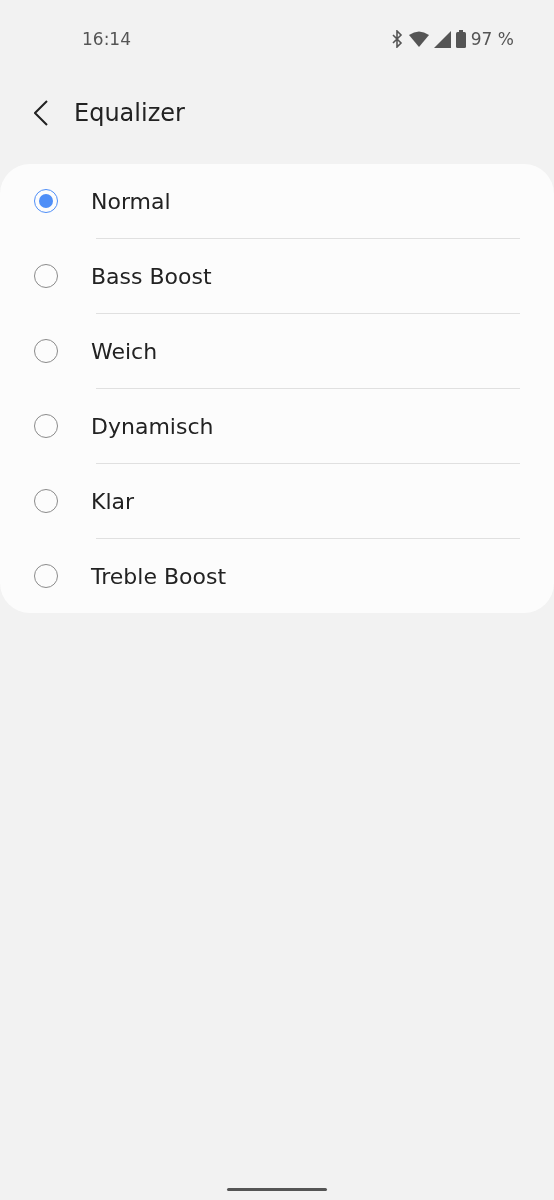  Describe the element at coordinates (396, 39) in the screenshot. I see `bluetooth-icon` at that location.